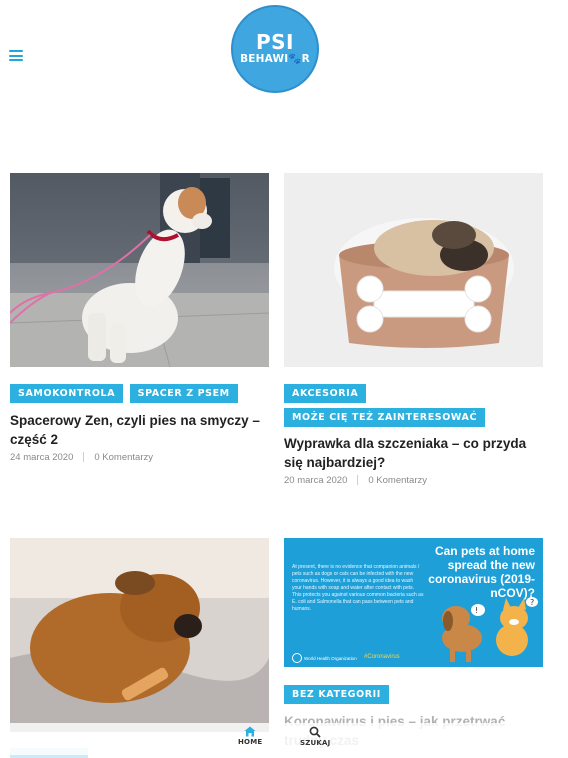 Image resolution: width=568 pixels, height=758 pixels. What do you see at coordinates (284, 739) in the screenshot?
I see `bottom-navigation: HOME SZUKAJ` at bounding box center [284, 739].